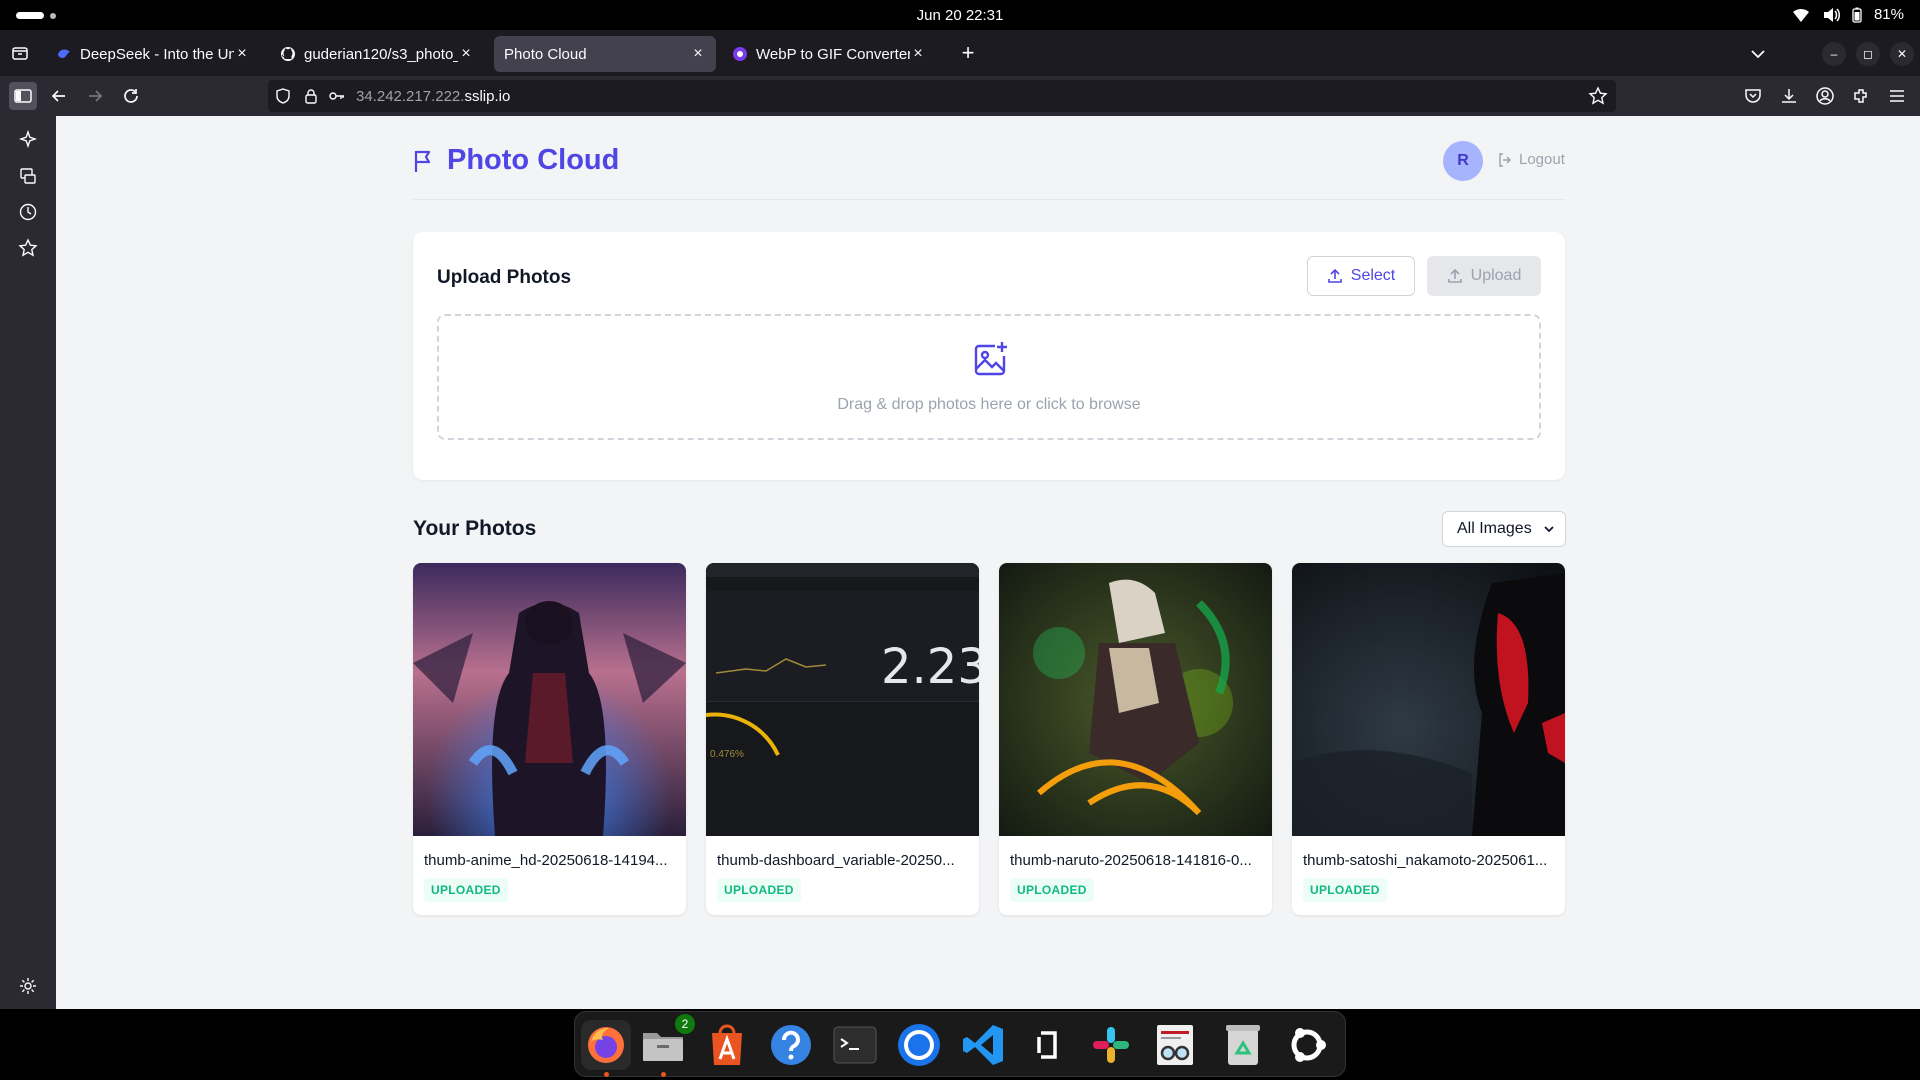 This screenshot has width=1920, height=1080. I want to click on trash-recycle-icon, so click(1243, 1045).